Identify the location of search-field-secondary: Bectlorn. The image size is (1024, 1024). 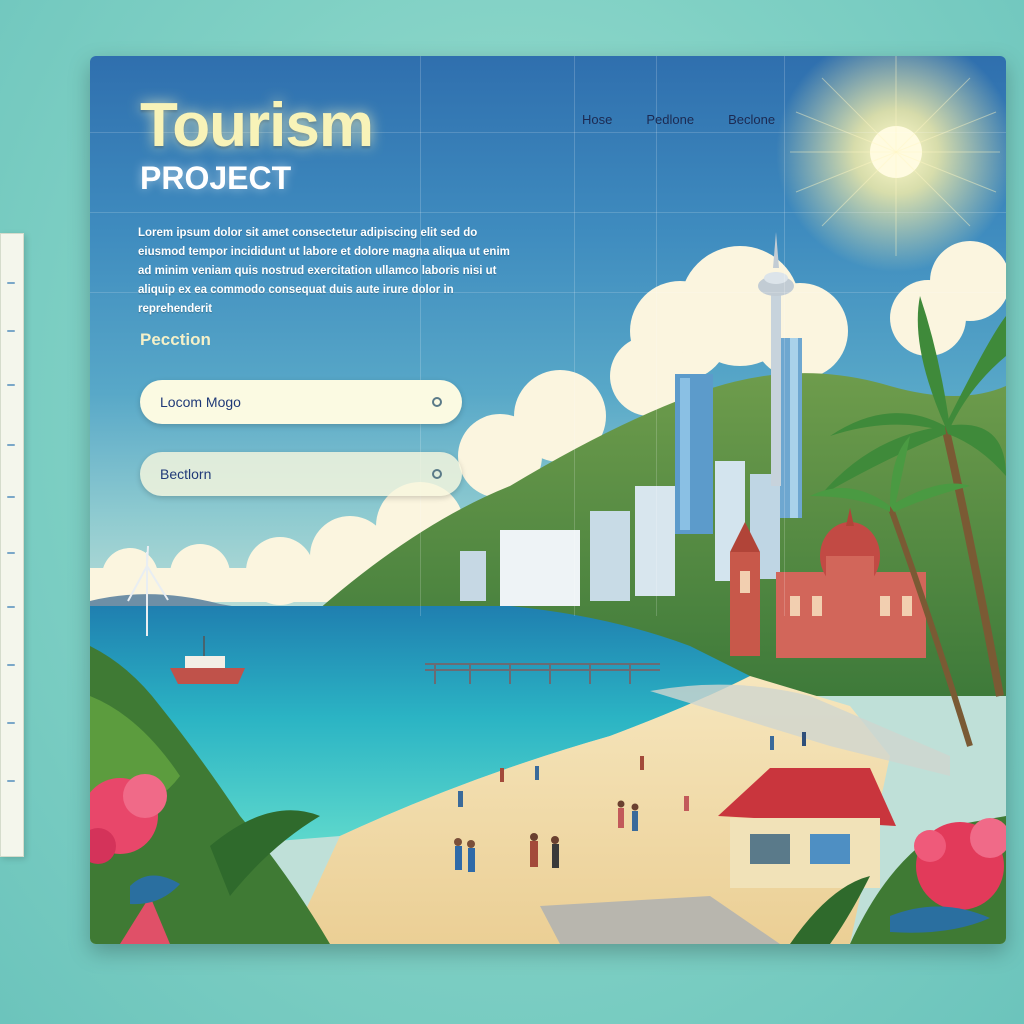
(301, 474).